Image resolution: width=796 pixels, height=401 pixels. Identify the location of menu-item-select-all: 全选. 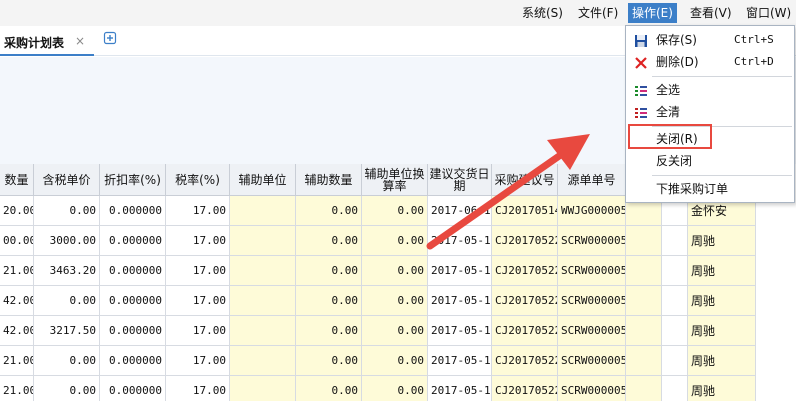
(710, 90).